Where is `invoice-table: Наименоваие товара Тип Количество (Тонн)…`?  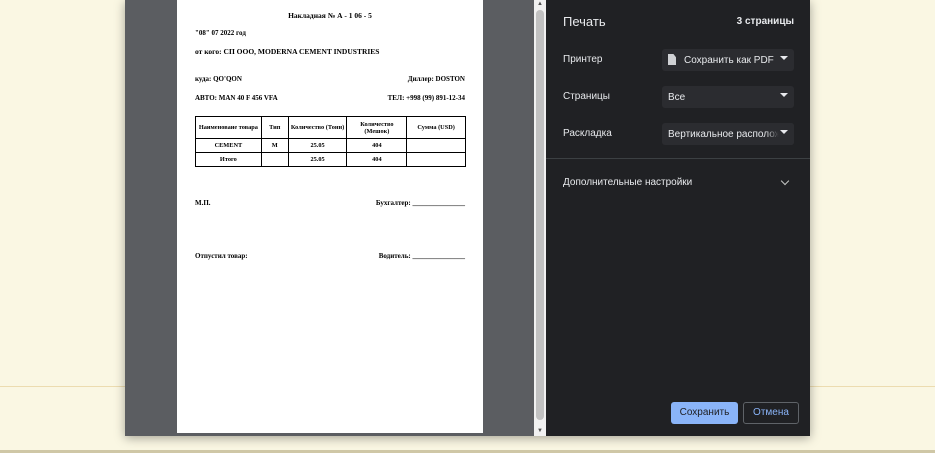 invoice-table: Наименоваие товара Тип Количество (Тонн)… is located at coordinates (330, 141).